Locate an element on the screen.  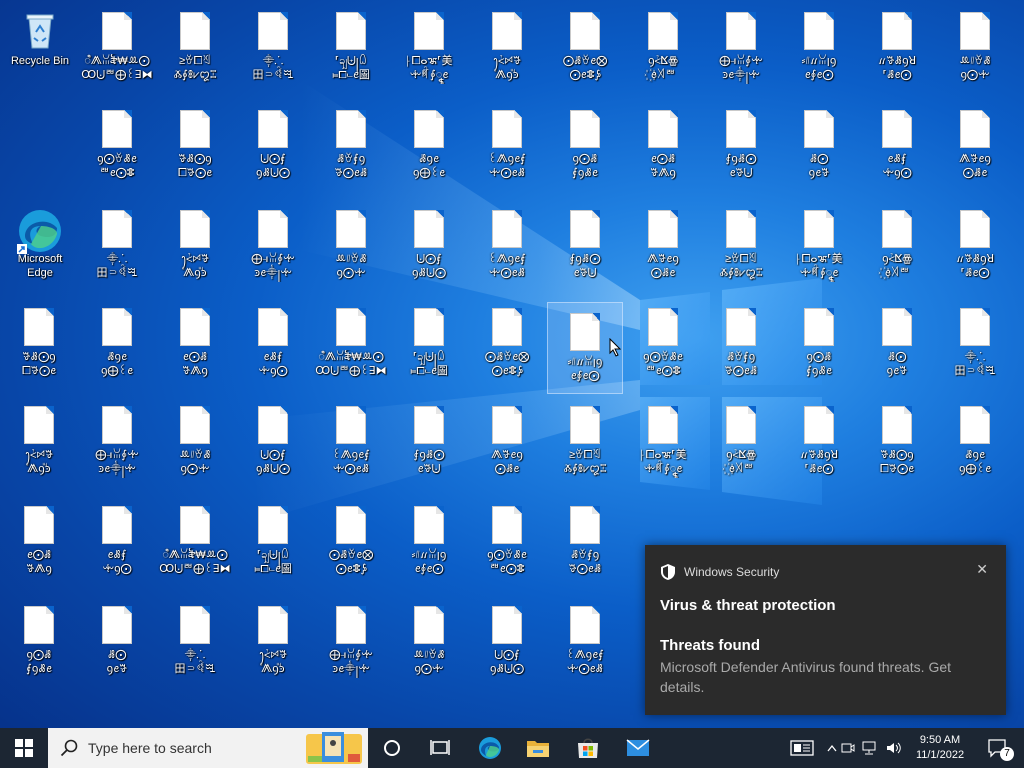
toast-close-button: ✕ is located at coordinates (982, 569).